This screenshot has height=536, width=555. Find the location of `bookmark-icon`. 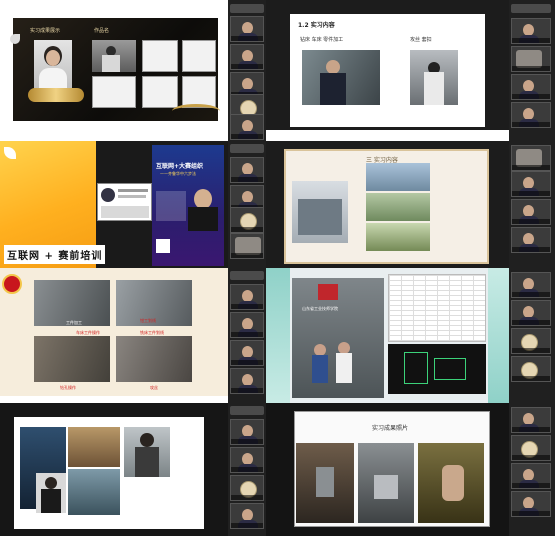

bookmark-icon is located at coordinates (15, 39).